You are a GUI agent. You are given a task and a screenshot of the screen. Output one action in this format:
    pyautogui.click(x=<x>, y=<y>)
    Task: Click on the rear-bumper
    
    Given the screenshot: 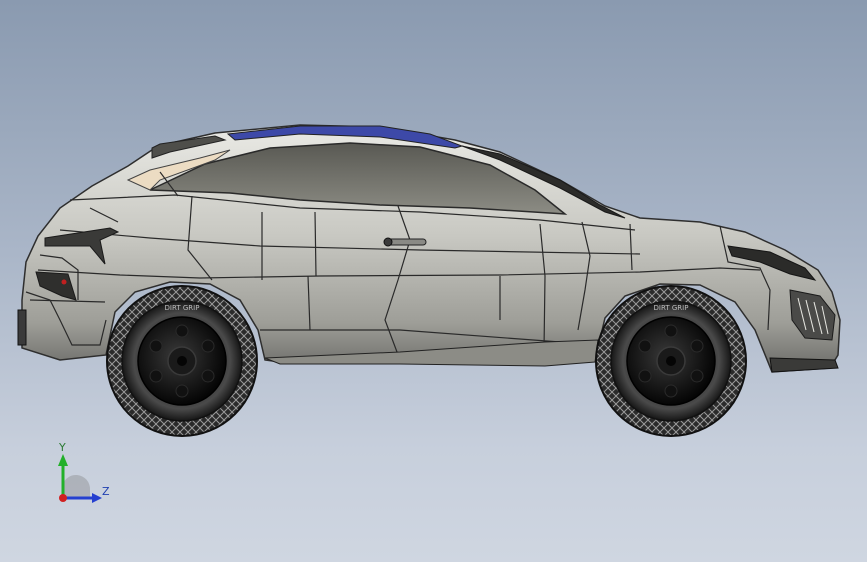 What is the action you would take?
    pyautogui.click(x=22, y=327)
    